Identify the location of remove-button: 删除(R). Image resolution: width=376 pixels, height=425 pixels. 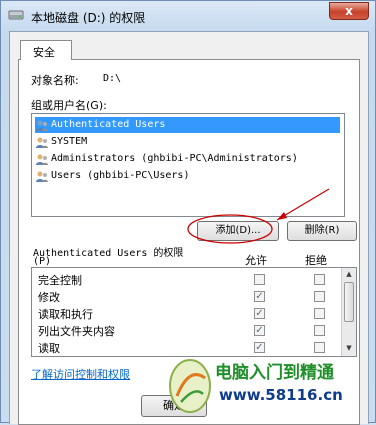
(322, 231).